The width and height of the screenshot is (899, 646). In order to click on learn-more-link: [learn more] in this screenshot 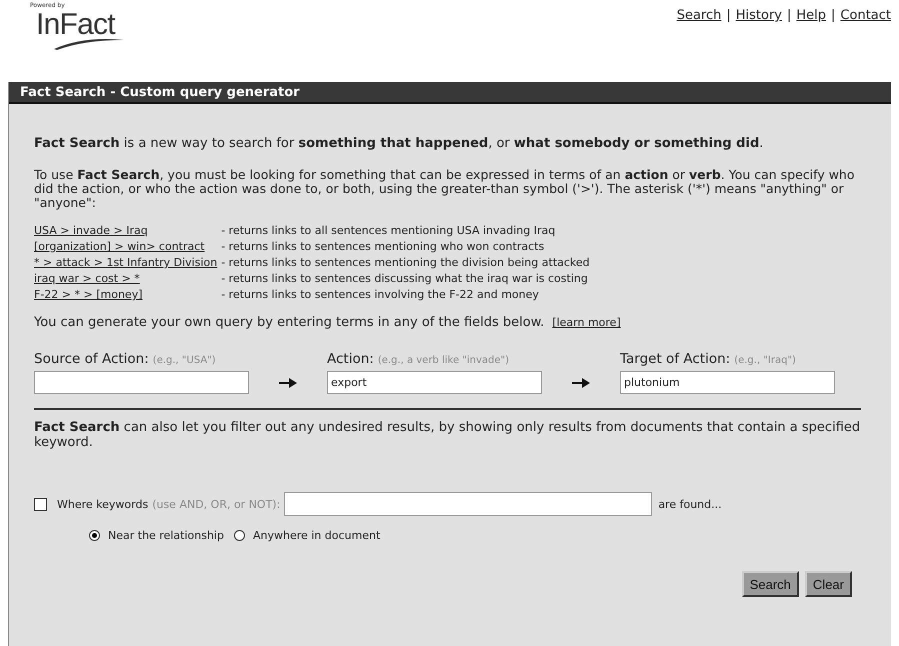, I will do `click(586, 322)`.